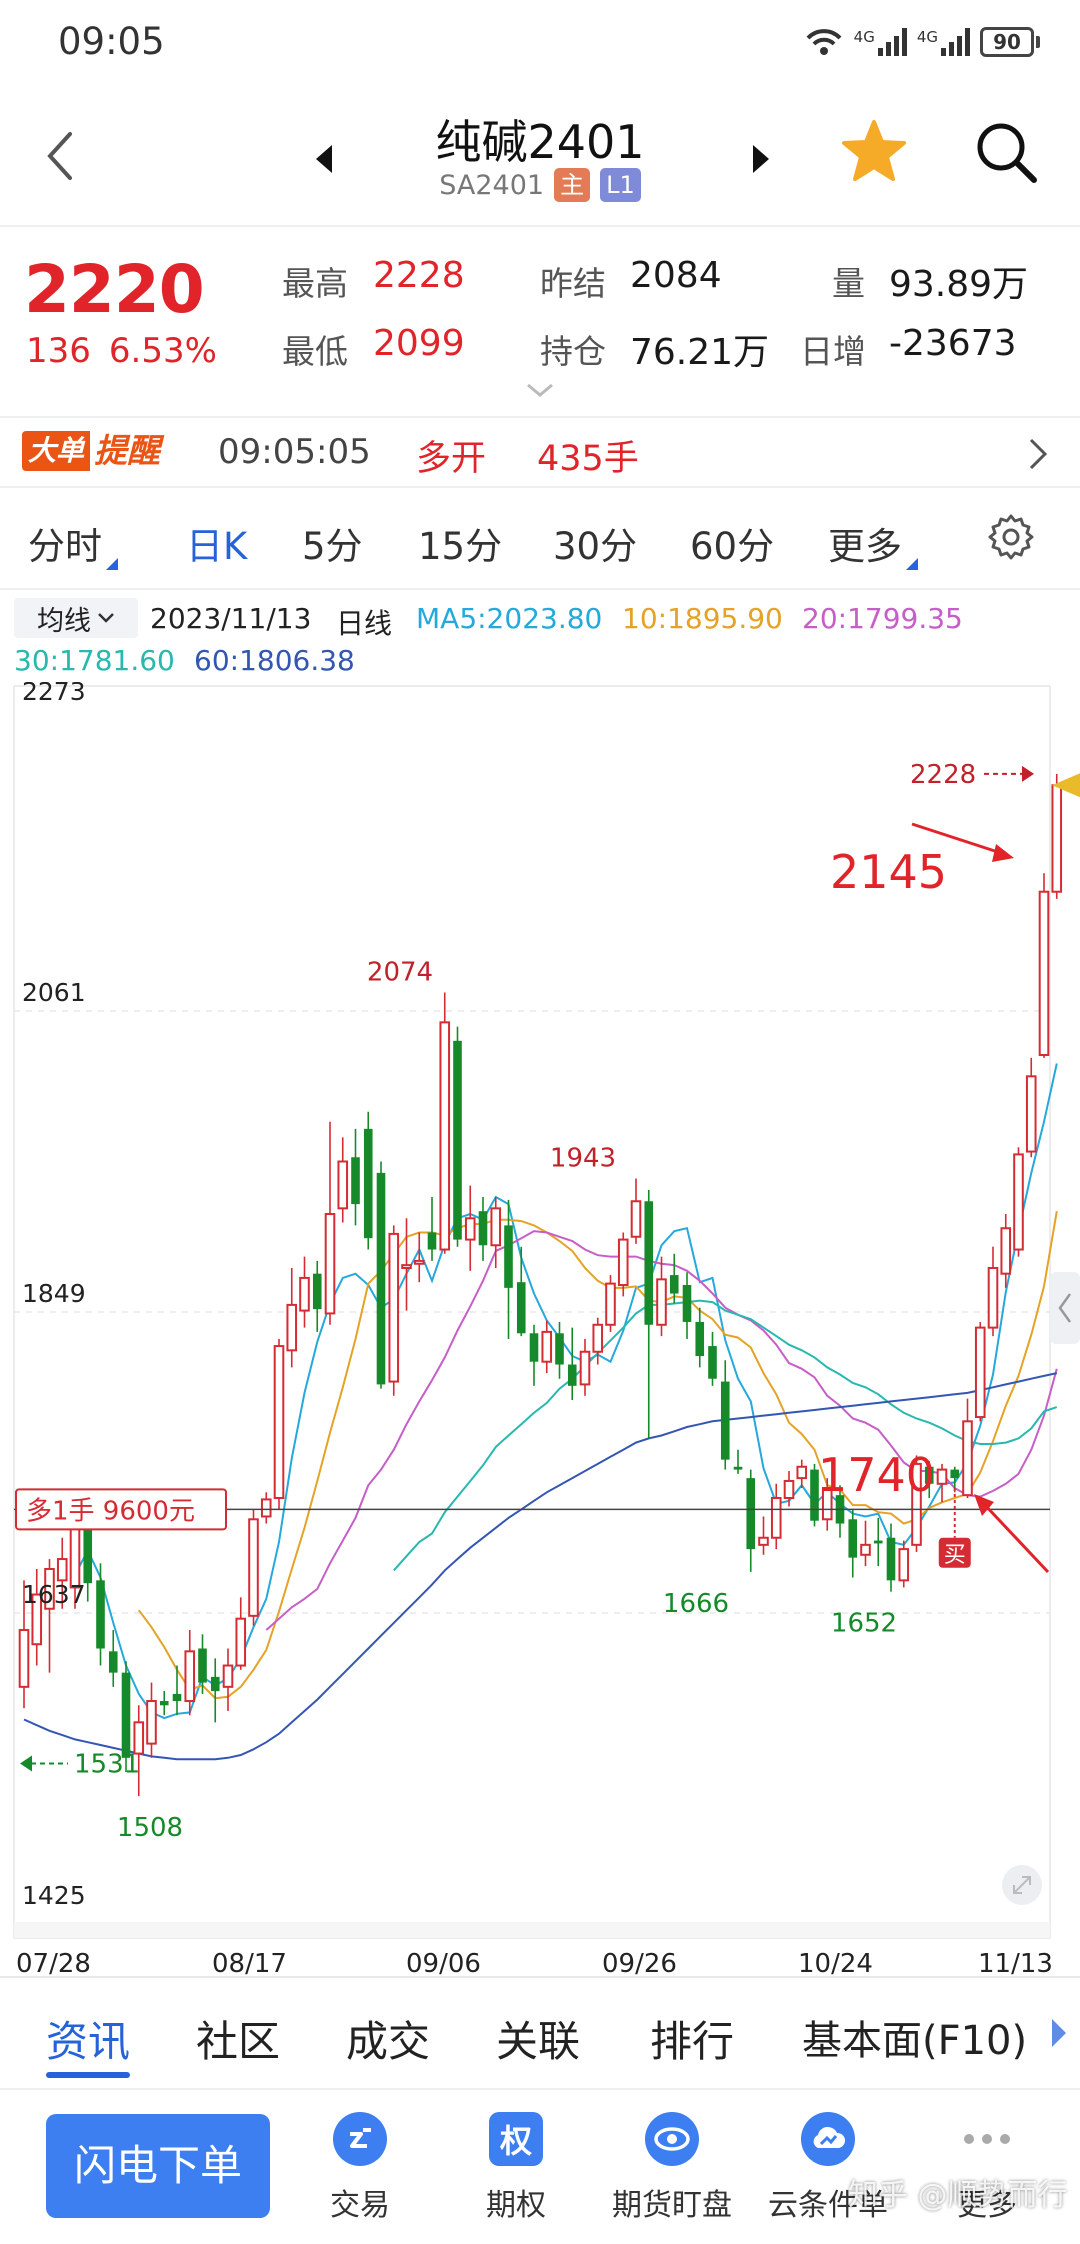  Describe the element at coordinates (332, 543) in the screenshot. I see `tab-5min: 5分` at that location.